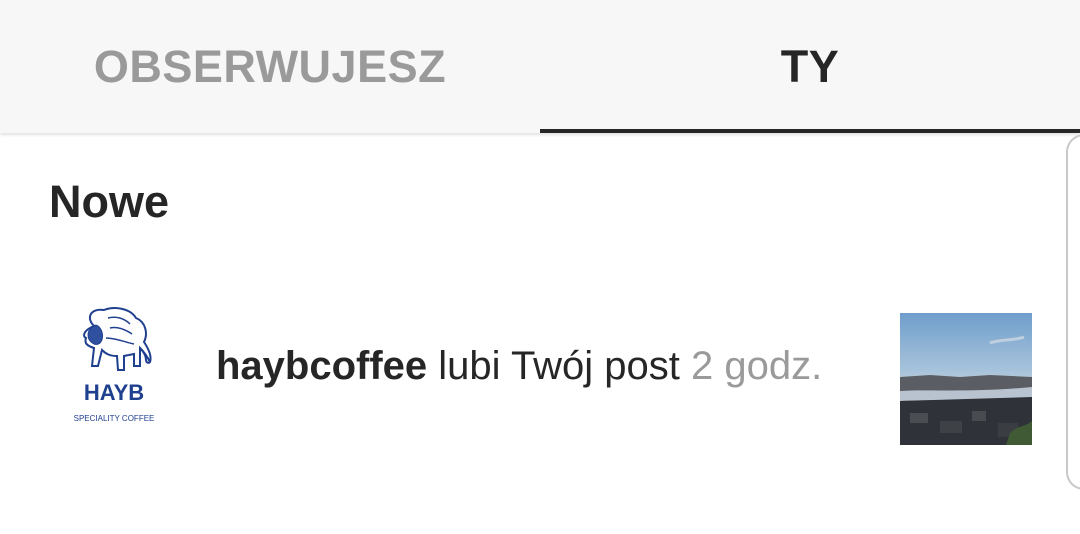  What do you see at coordinates (109, 201) in the screenshot?
I see `section-title-new: Nowe` at bounding box center [109, 201].